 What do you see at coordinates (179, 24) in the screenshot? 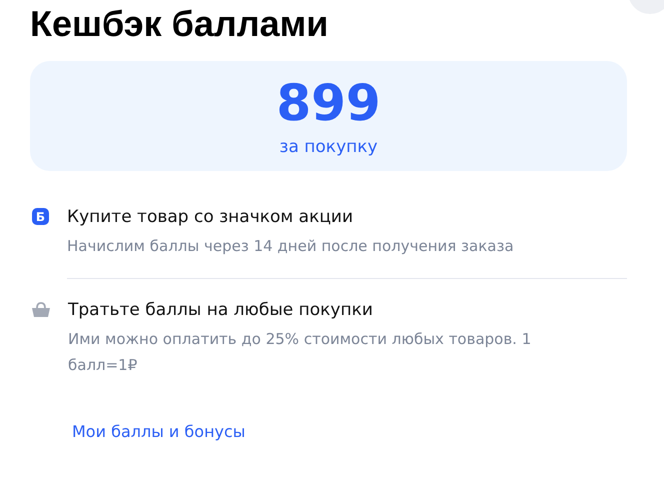
I see `page-title: Кешбэк баллами` at bounding box center [179, 24].